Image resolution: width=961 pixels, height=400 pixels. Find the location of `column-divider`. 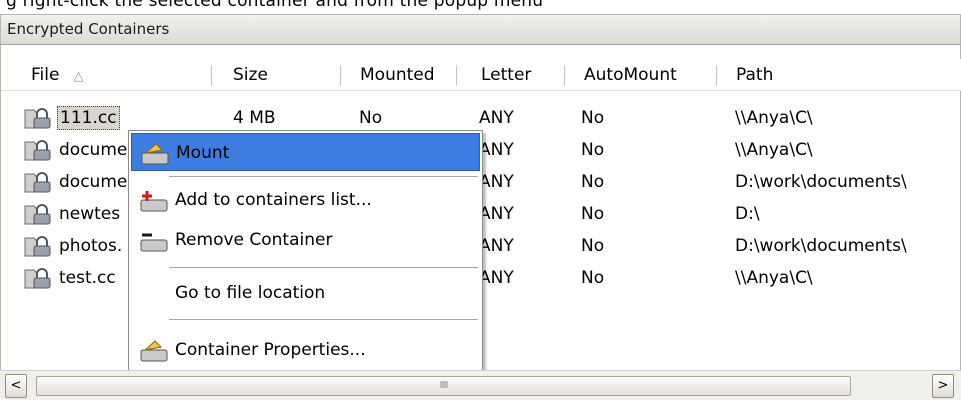

column-divider is located at coordinates (456, 75).